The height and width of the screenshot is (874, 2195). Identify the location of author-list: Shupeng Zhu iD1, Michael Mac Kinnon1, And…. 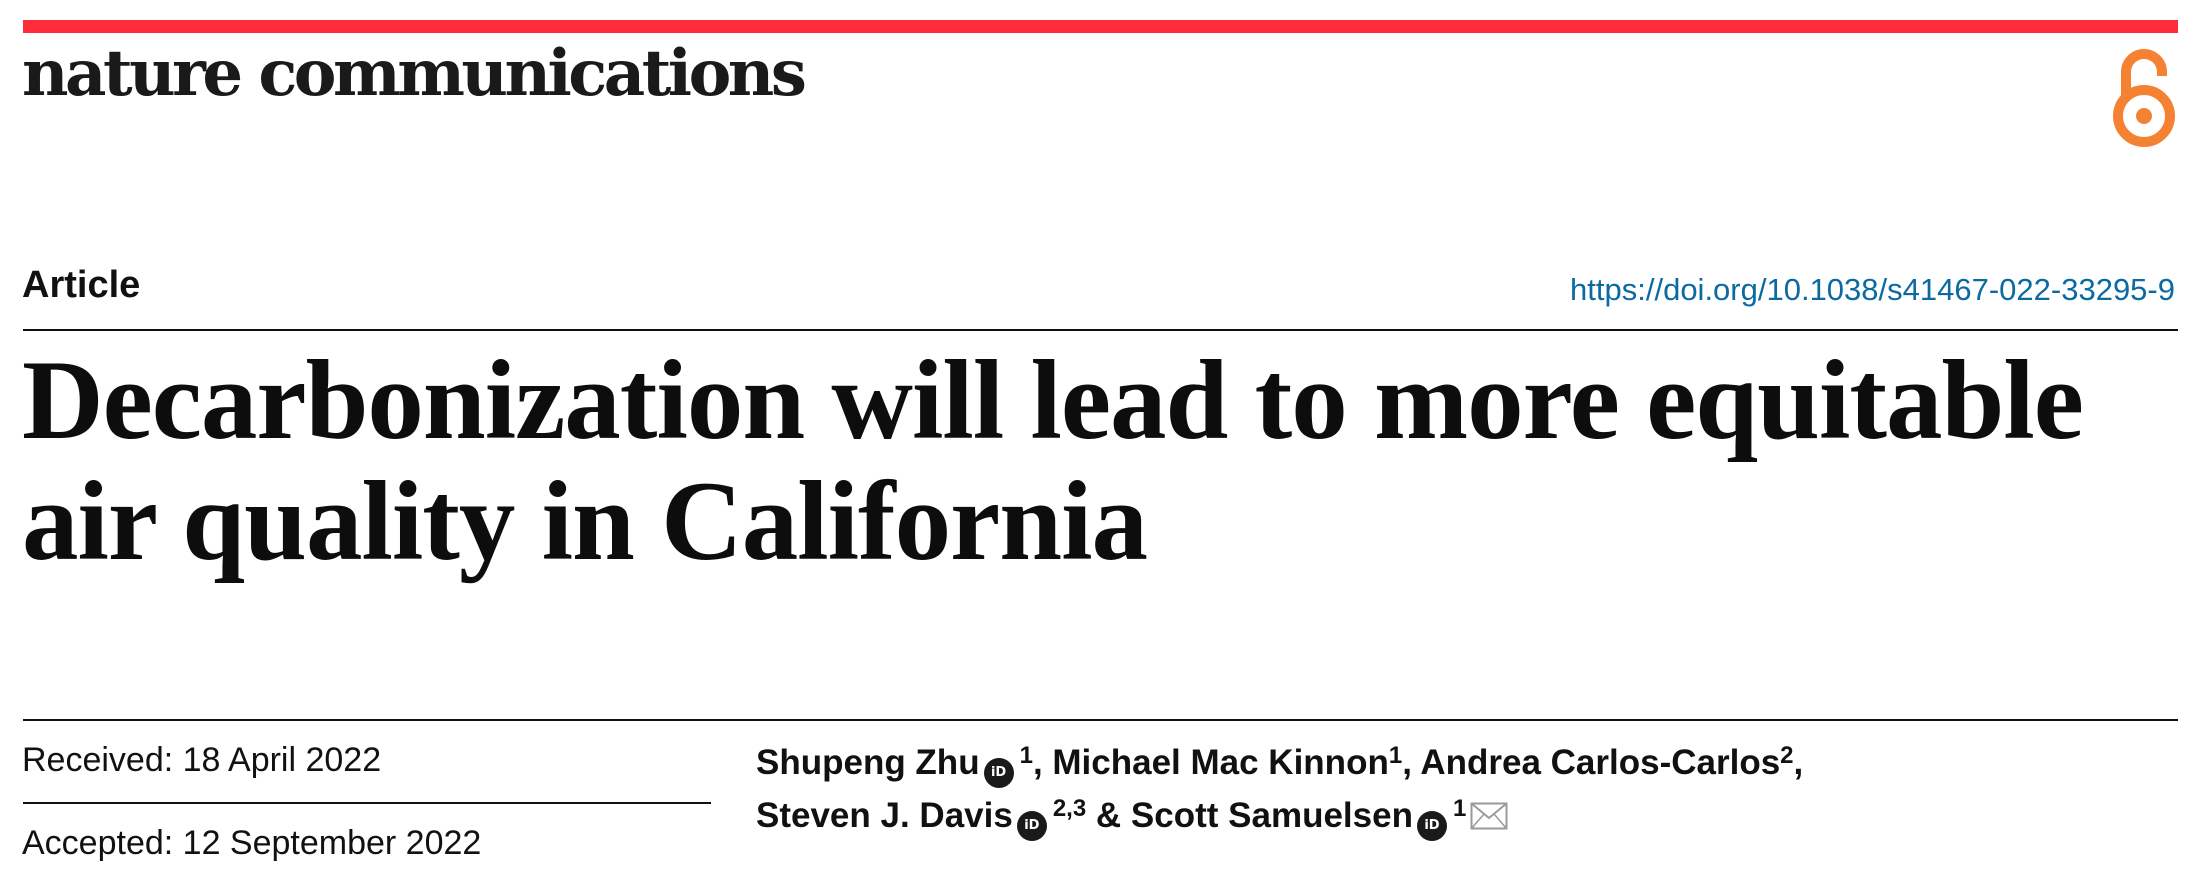
(1279, 789).